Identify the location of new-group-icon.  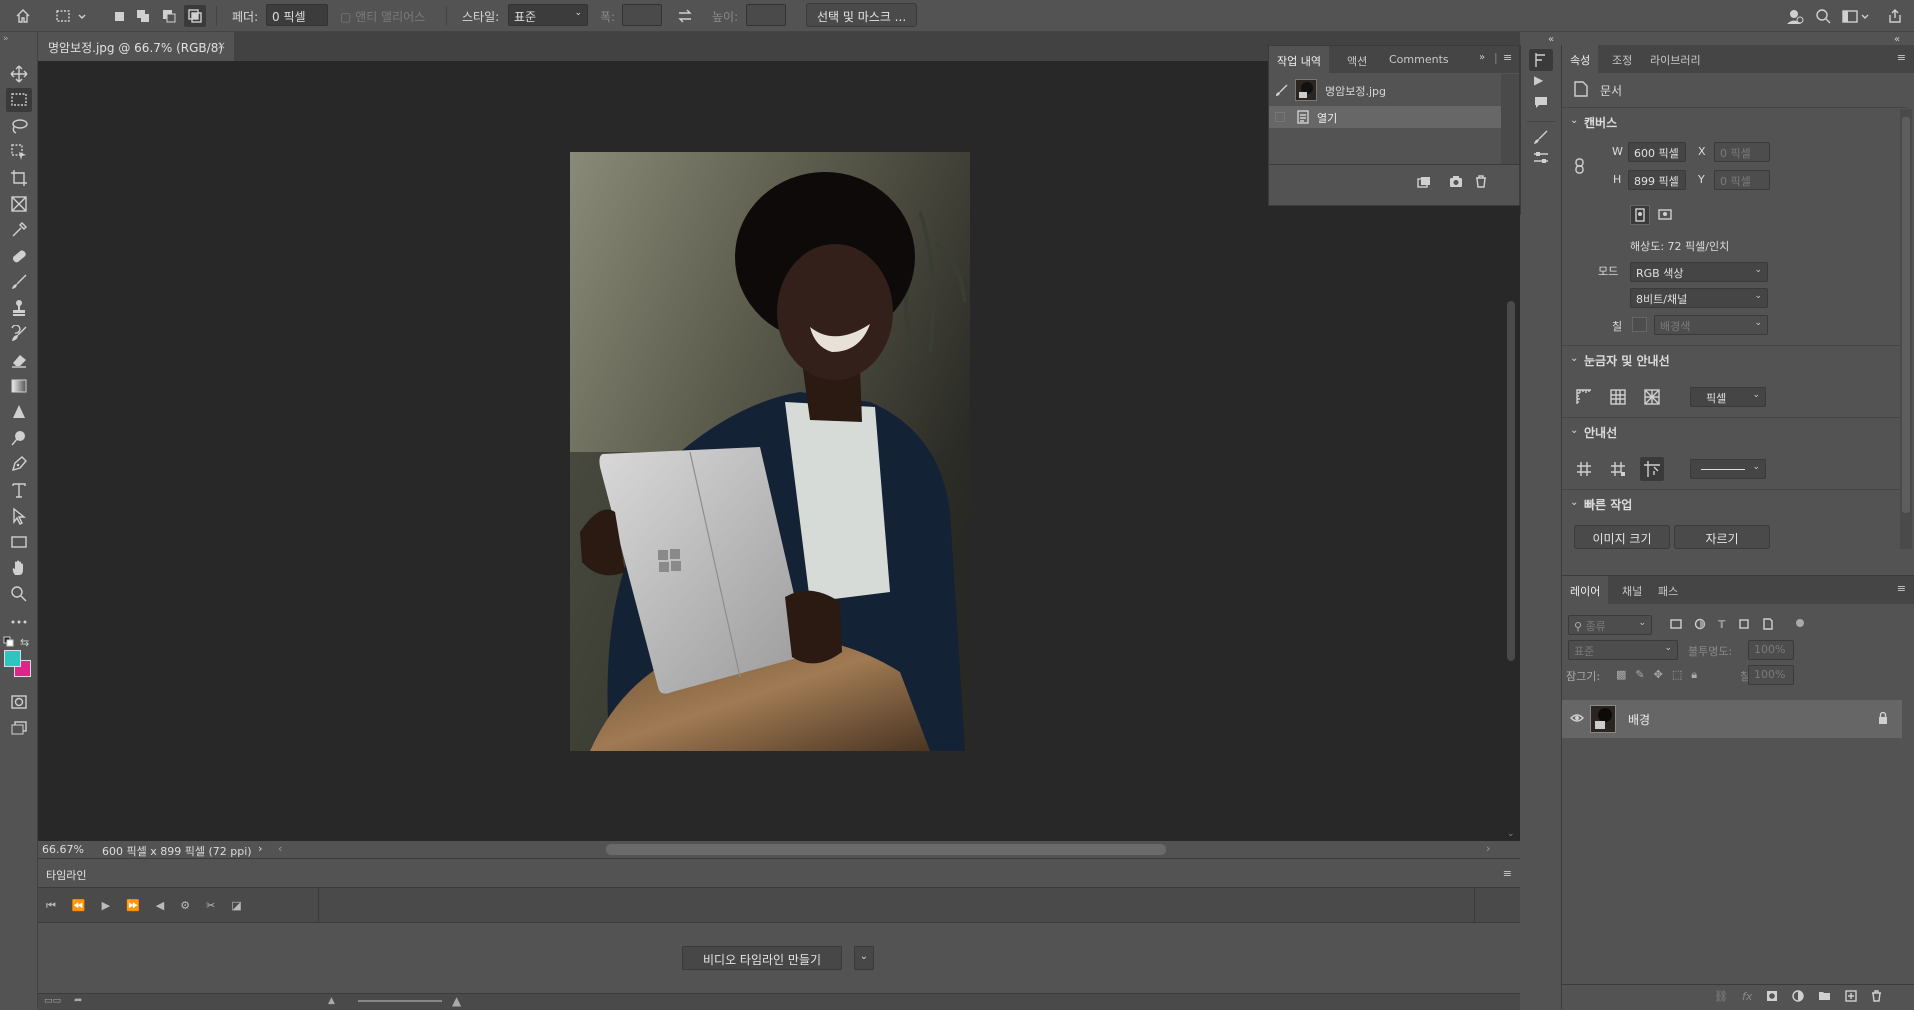
(1824, 996).